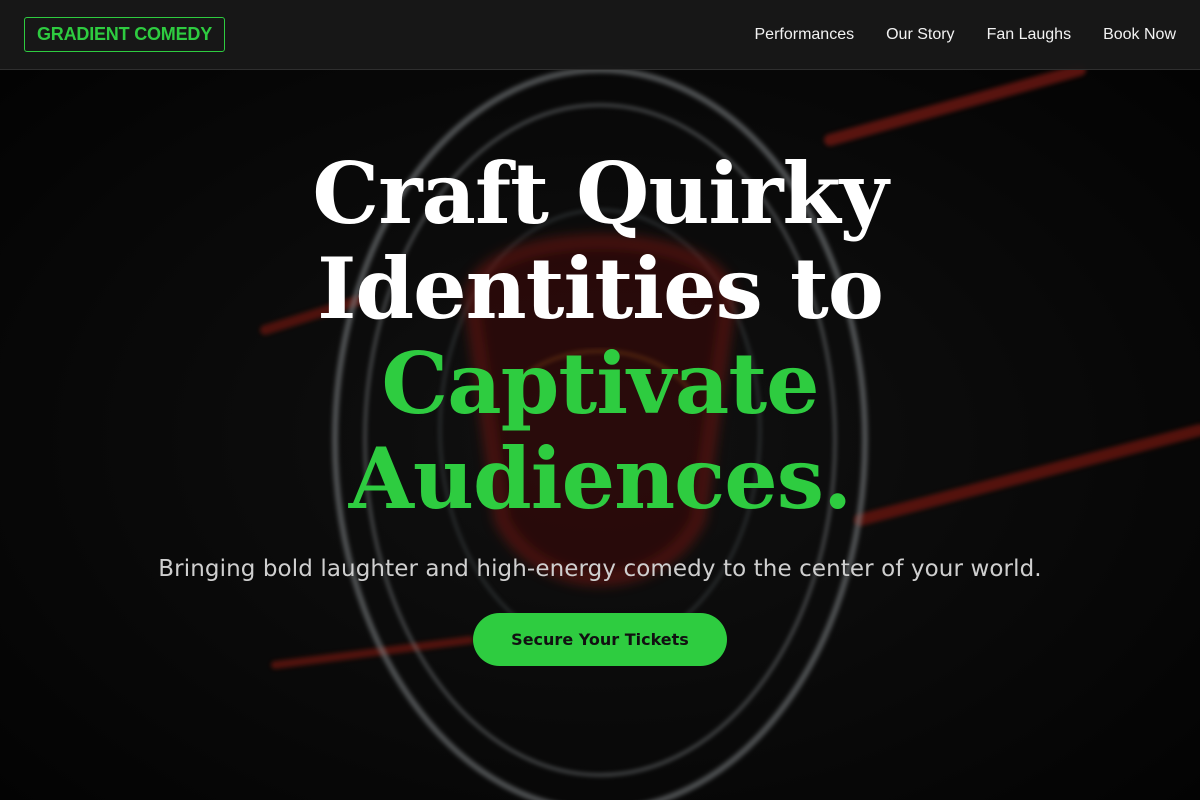 The height and width of the screenshot is (800, 1200). Describe the element at coordinates (125, 34) in the screenshot. I see `brand-logo: GRADIENT COMEDY` at that location.